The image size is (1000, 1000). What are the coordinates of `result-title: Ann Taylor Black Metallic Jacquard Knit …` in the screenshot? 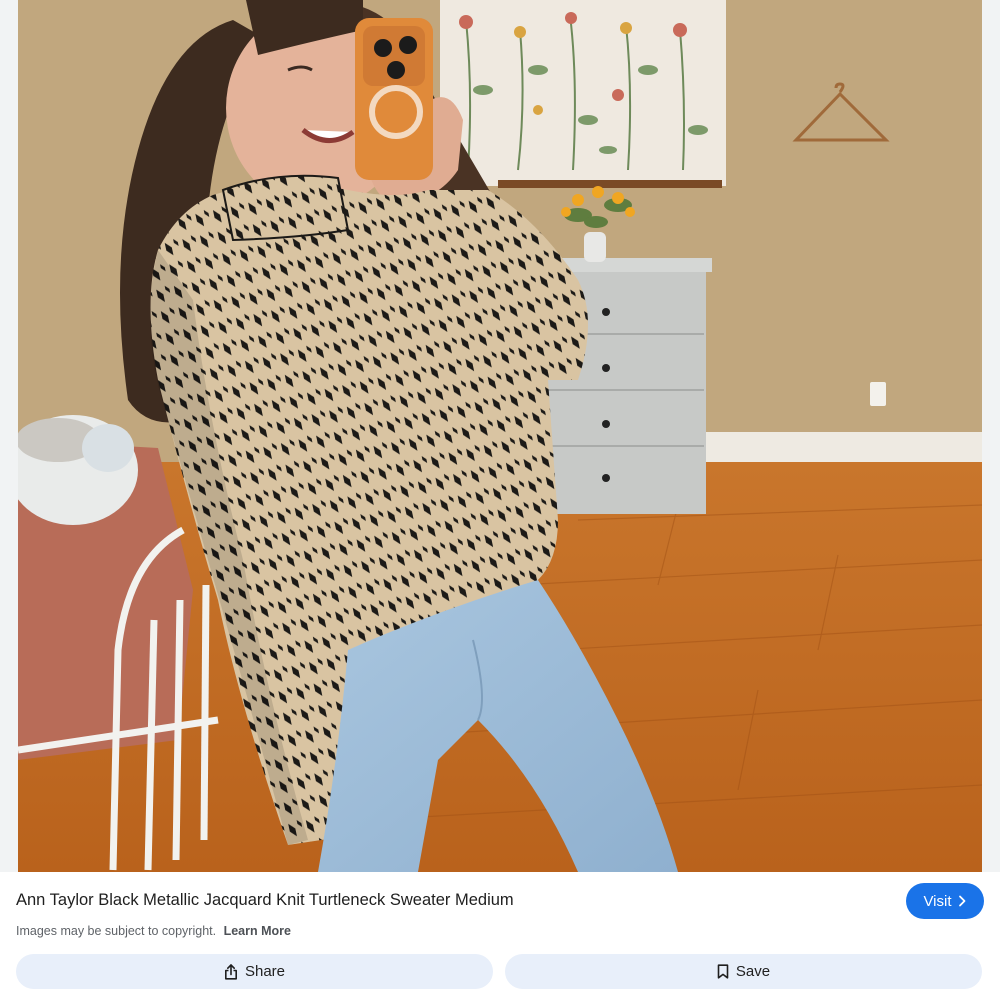 It's located at (446, 900).